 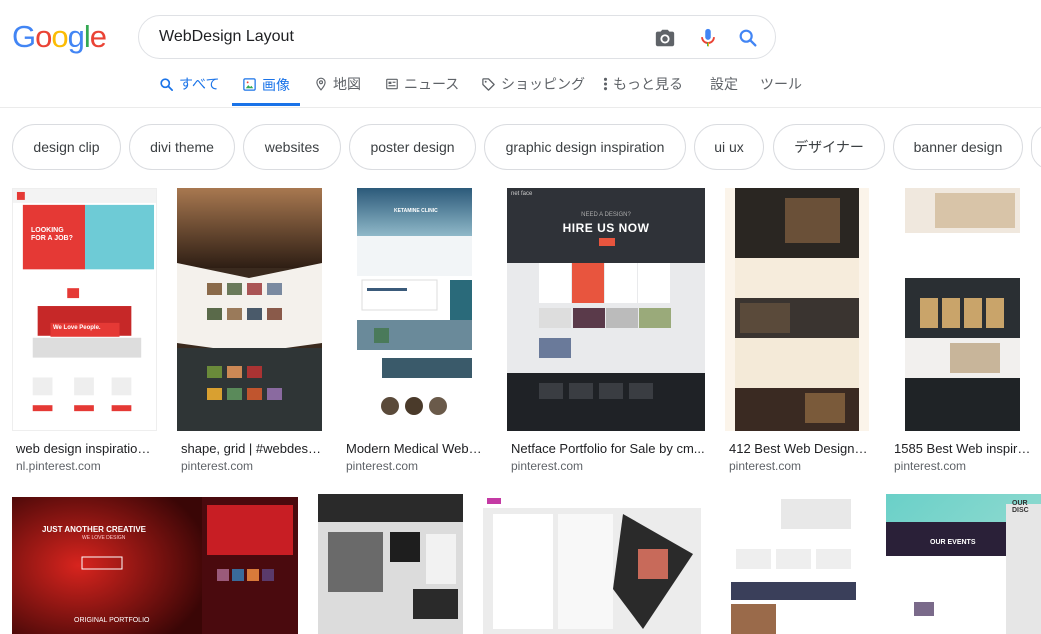 I want to click on tab-settings: 設定, so click(x=724, y=86).